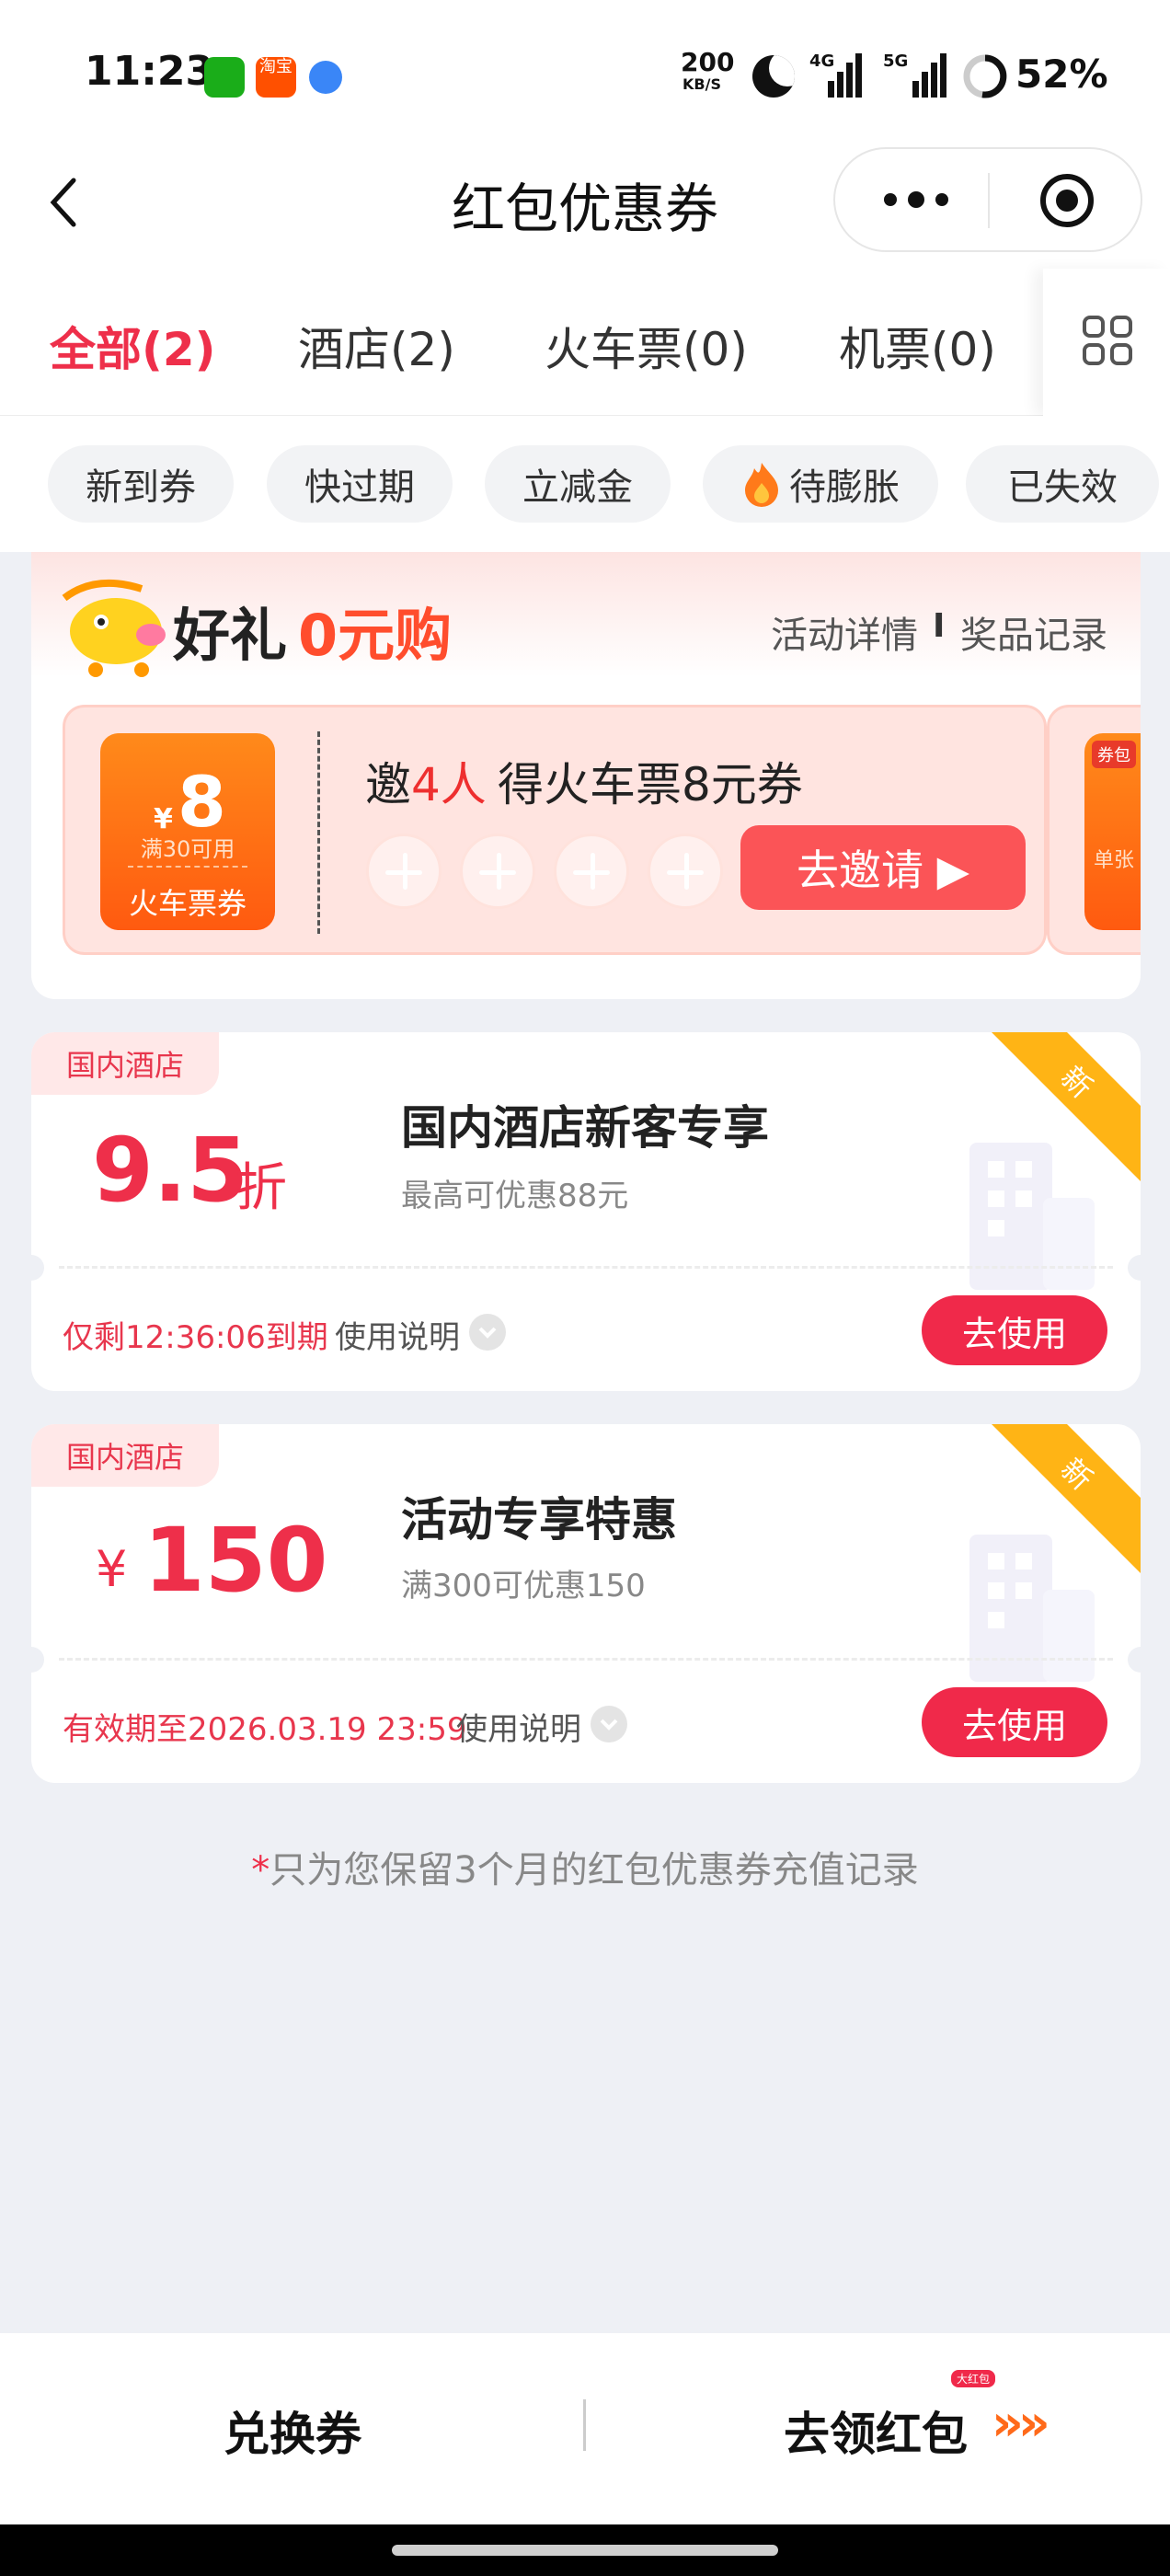  I want to click on retention-footnote: *只为您保留3个月的红包优惠券充值记录, so click(585, 1866).